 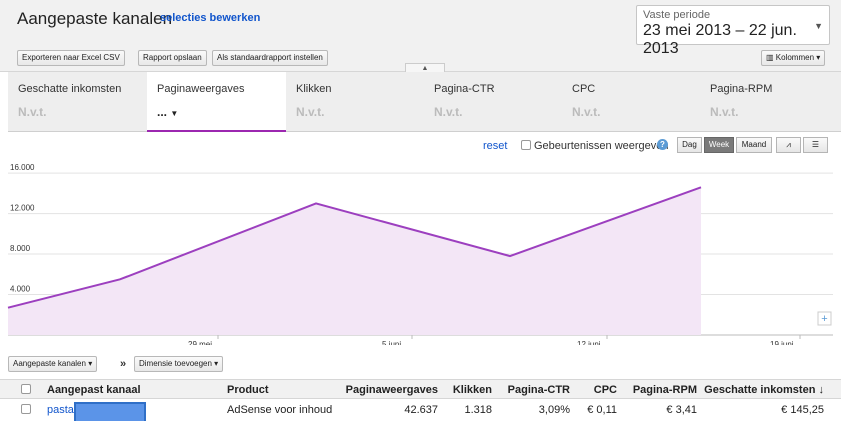 I want to click on columns-button: ▥ Kolommen ▾, so click(x=793, y=58).